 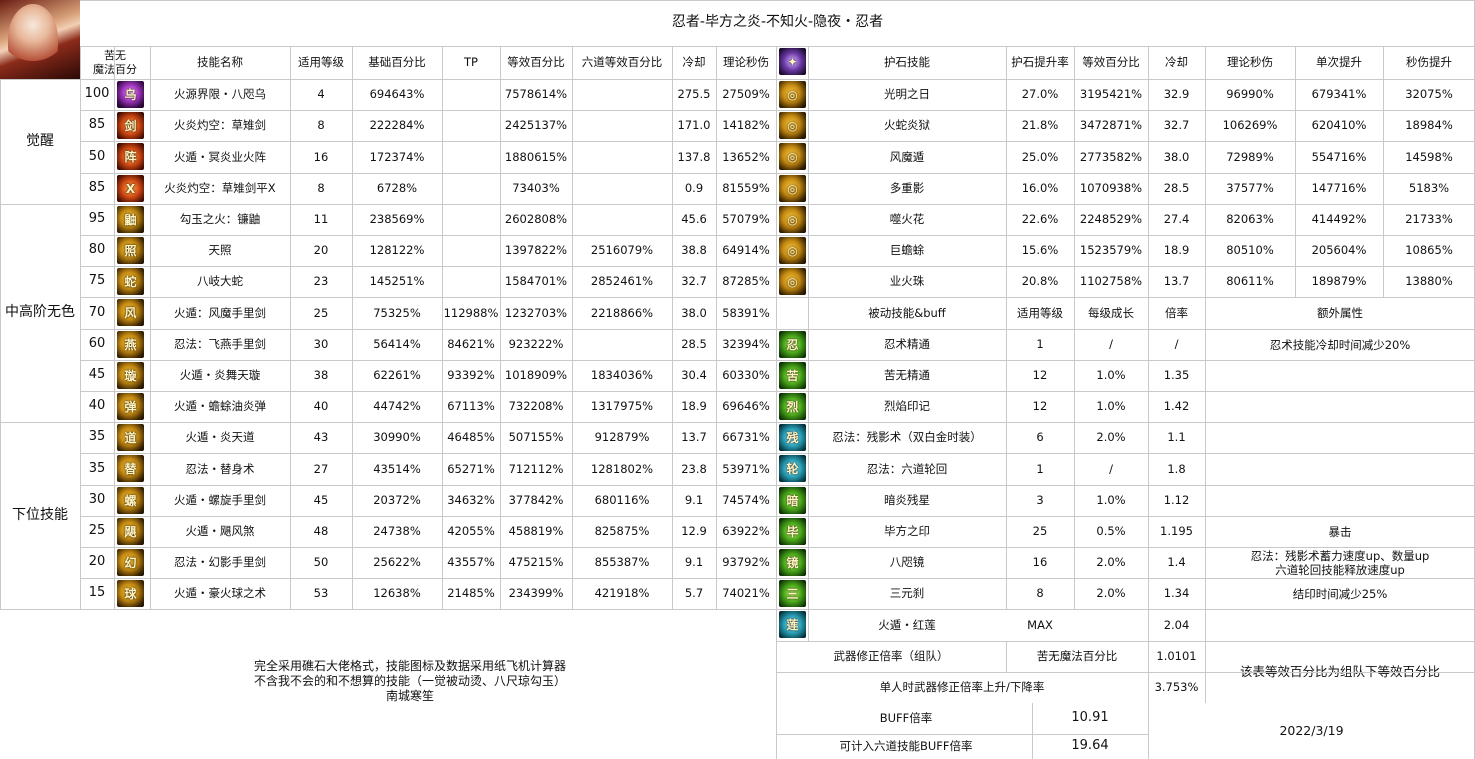 I want to click on skill-dps: 66731%, so click(x=746, y=437).